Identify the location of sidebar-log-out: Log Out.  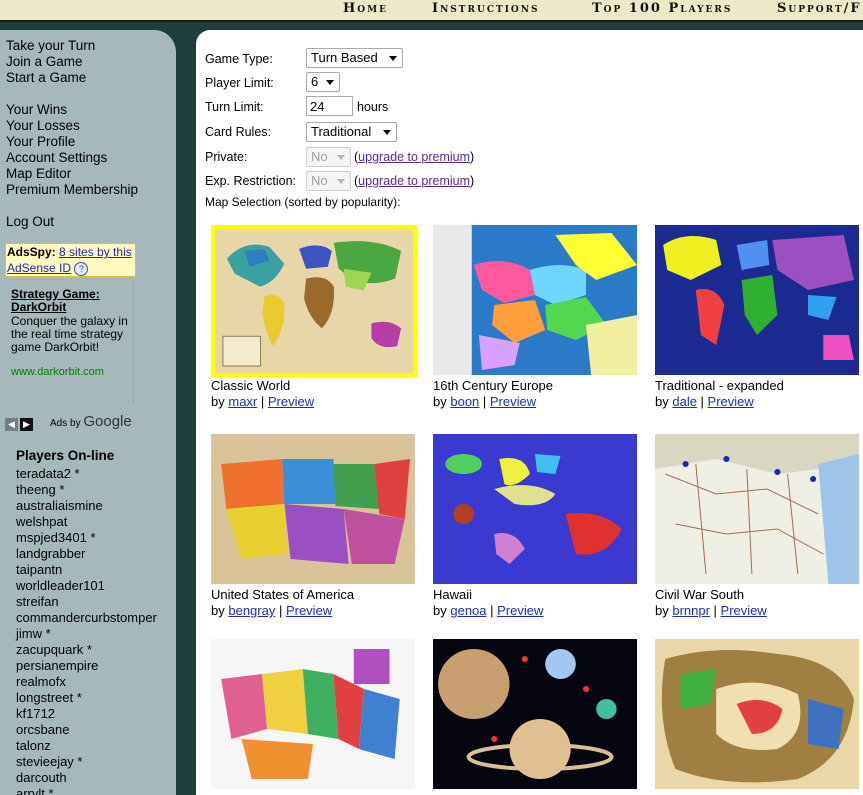
(30, 221).